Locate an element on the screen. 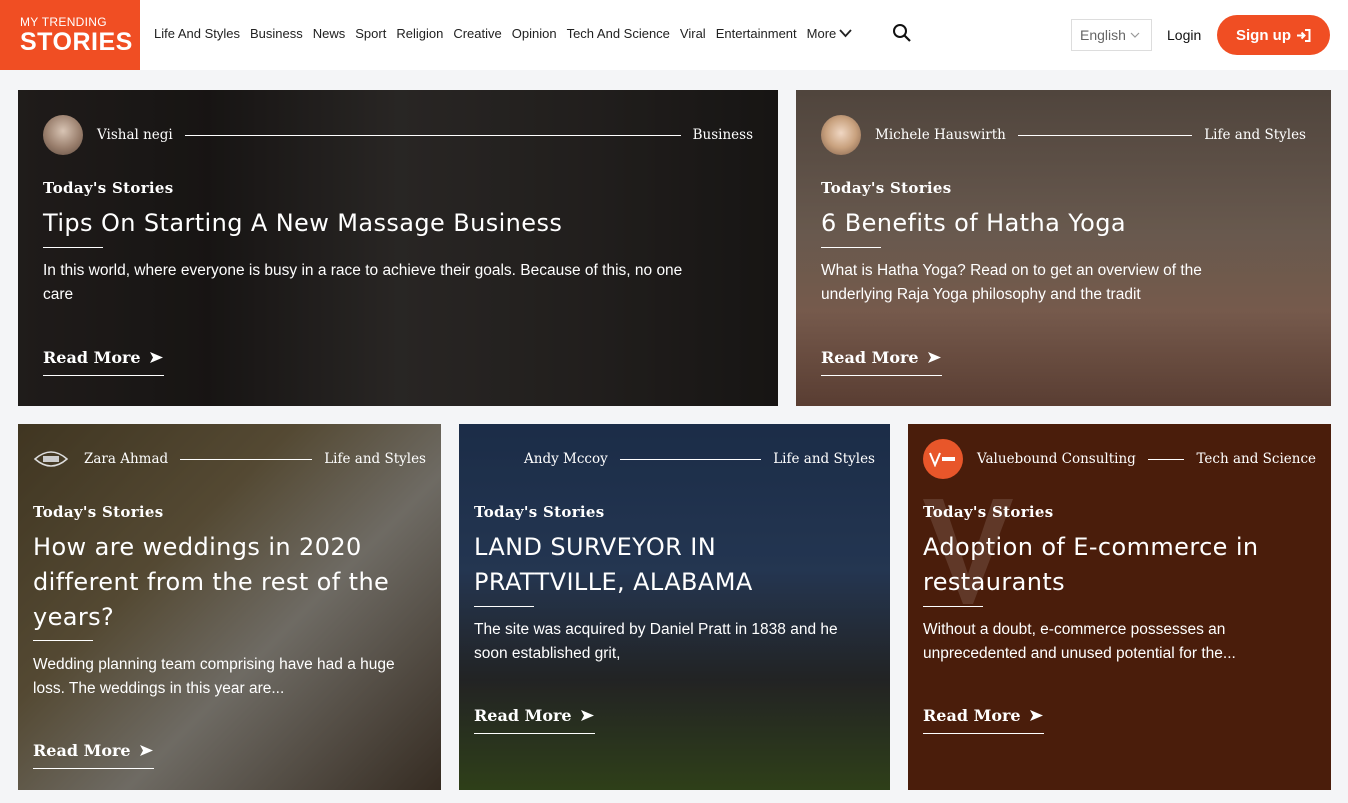 This screenshot has height=803, width=1348. search-icon is located at coordinates (902, 33).